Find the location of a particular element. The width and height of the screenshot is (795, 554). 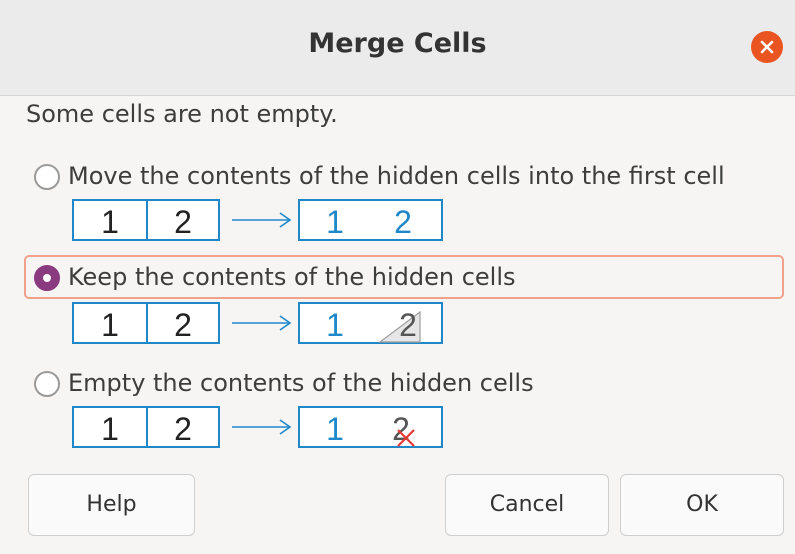

dialog-title: Merge Cells is located at coordinates (397, 43).